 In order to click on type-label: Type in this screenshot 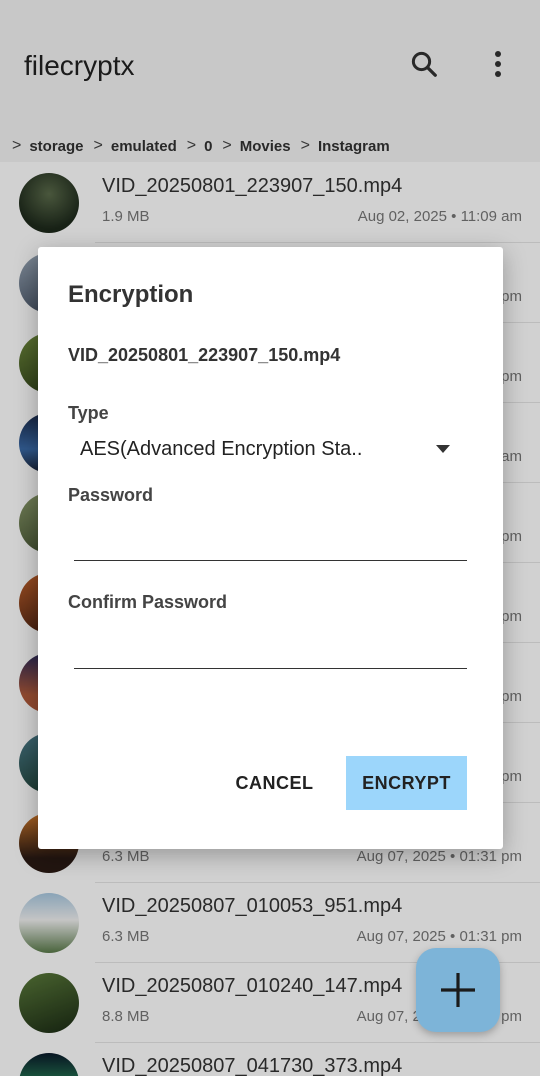, I will do `click(88, 413)`.